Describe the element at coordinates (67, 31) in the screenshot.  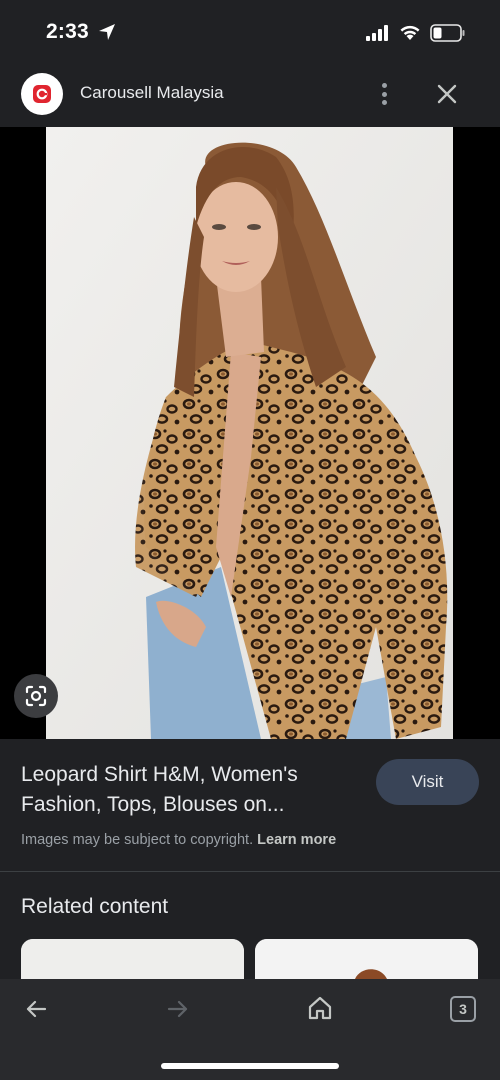
I see `status-time: 2:33` at that location.